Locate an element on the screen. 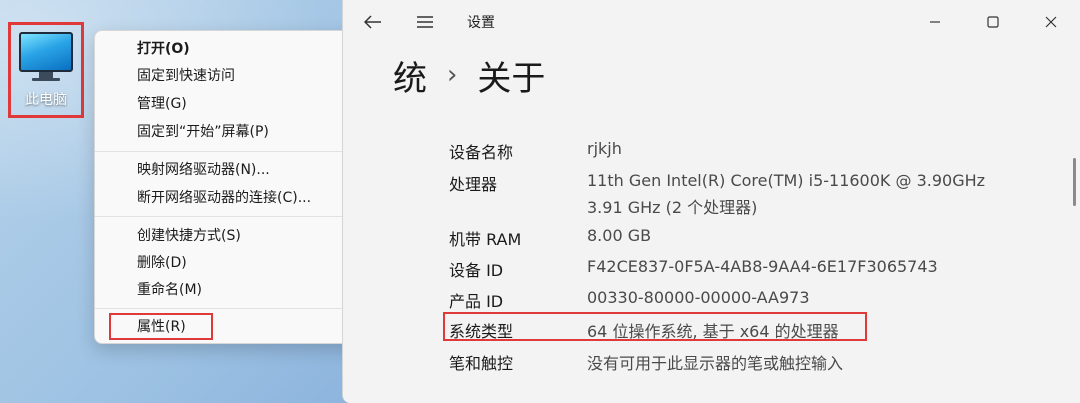 This screenshot has width=1080, height=403. spec-value-product-id: 00330-80000-00000-AA973 is located at coordinates (698, 297).